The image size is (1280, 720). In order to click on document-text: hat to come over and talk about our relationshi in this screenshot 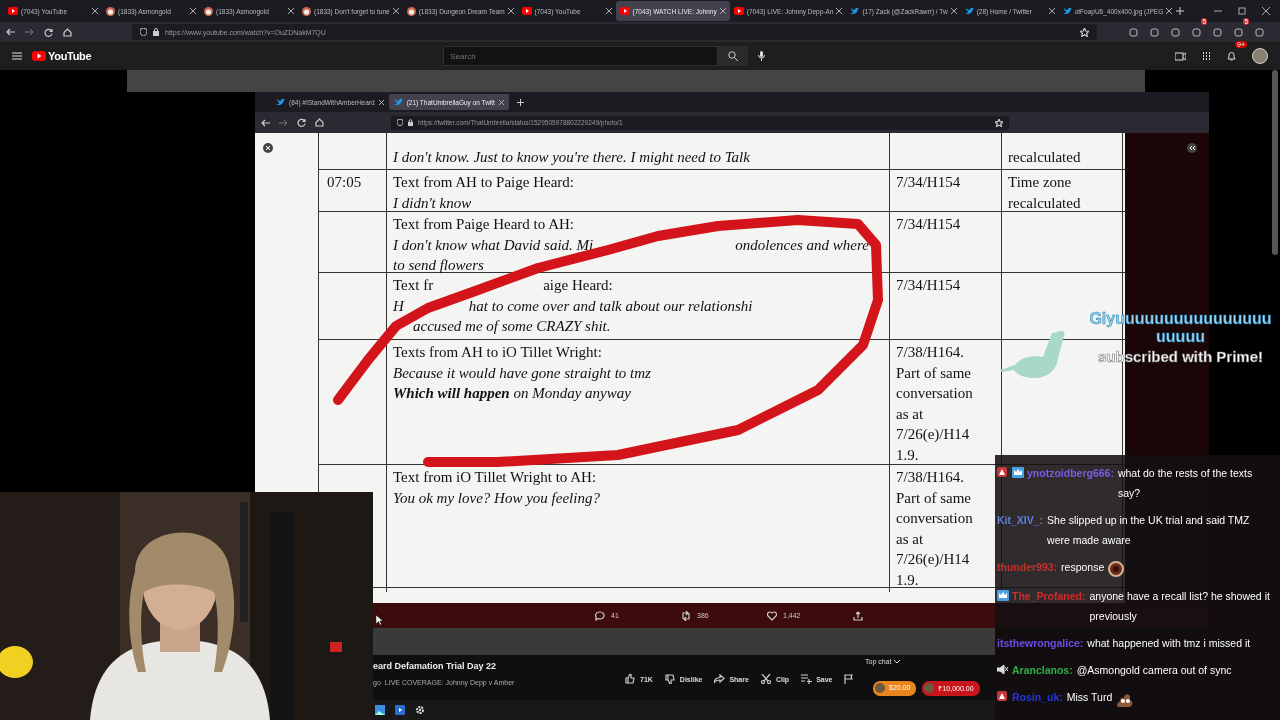, I will do `click(610, 306)`.